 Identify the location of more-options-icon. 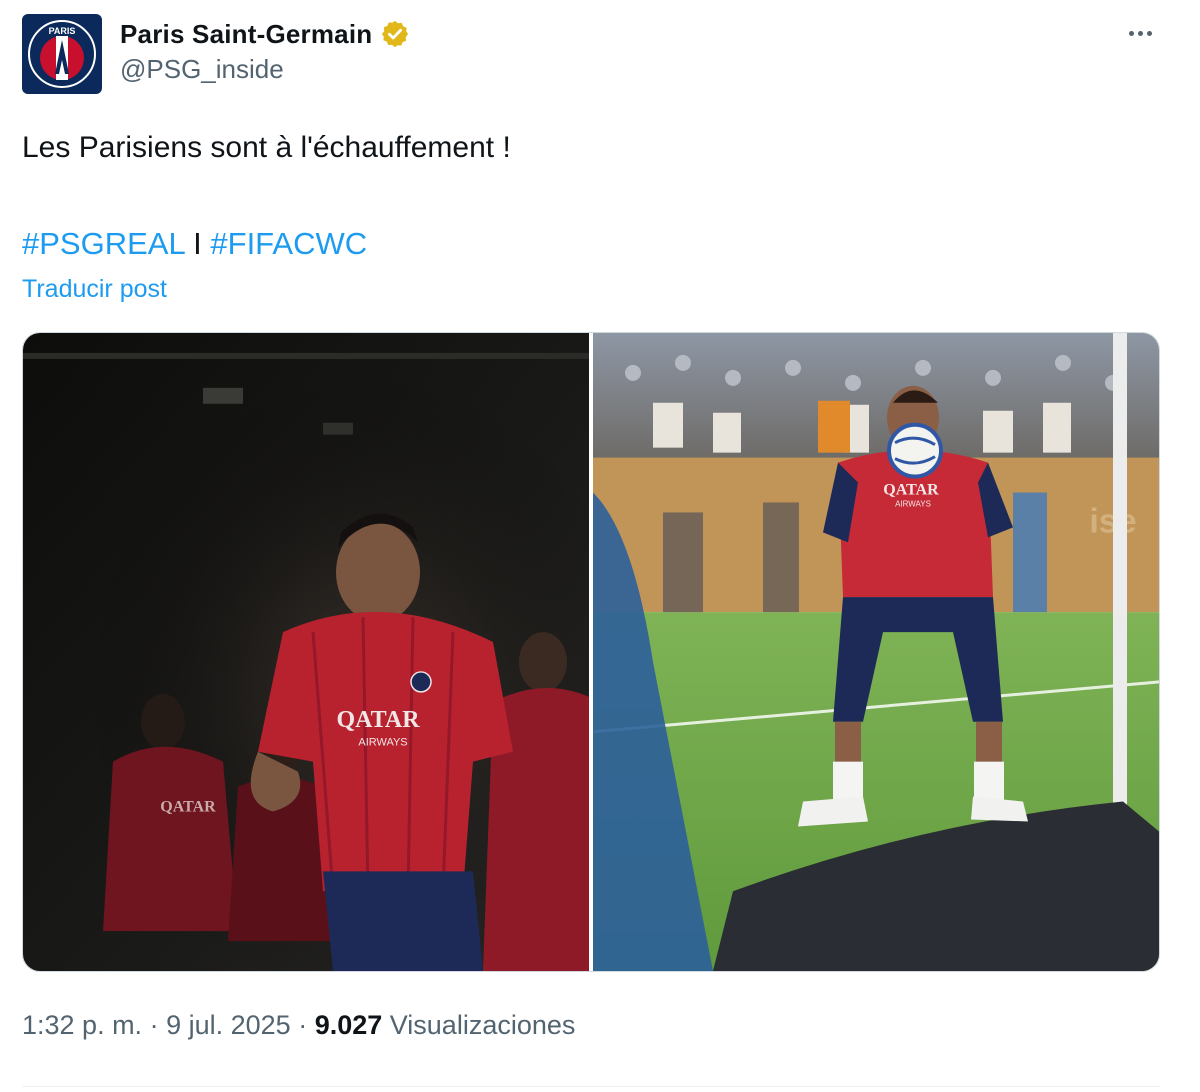
(1140, 33).